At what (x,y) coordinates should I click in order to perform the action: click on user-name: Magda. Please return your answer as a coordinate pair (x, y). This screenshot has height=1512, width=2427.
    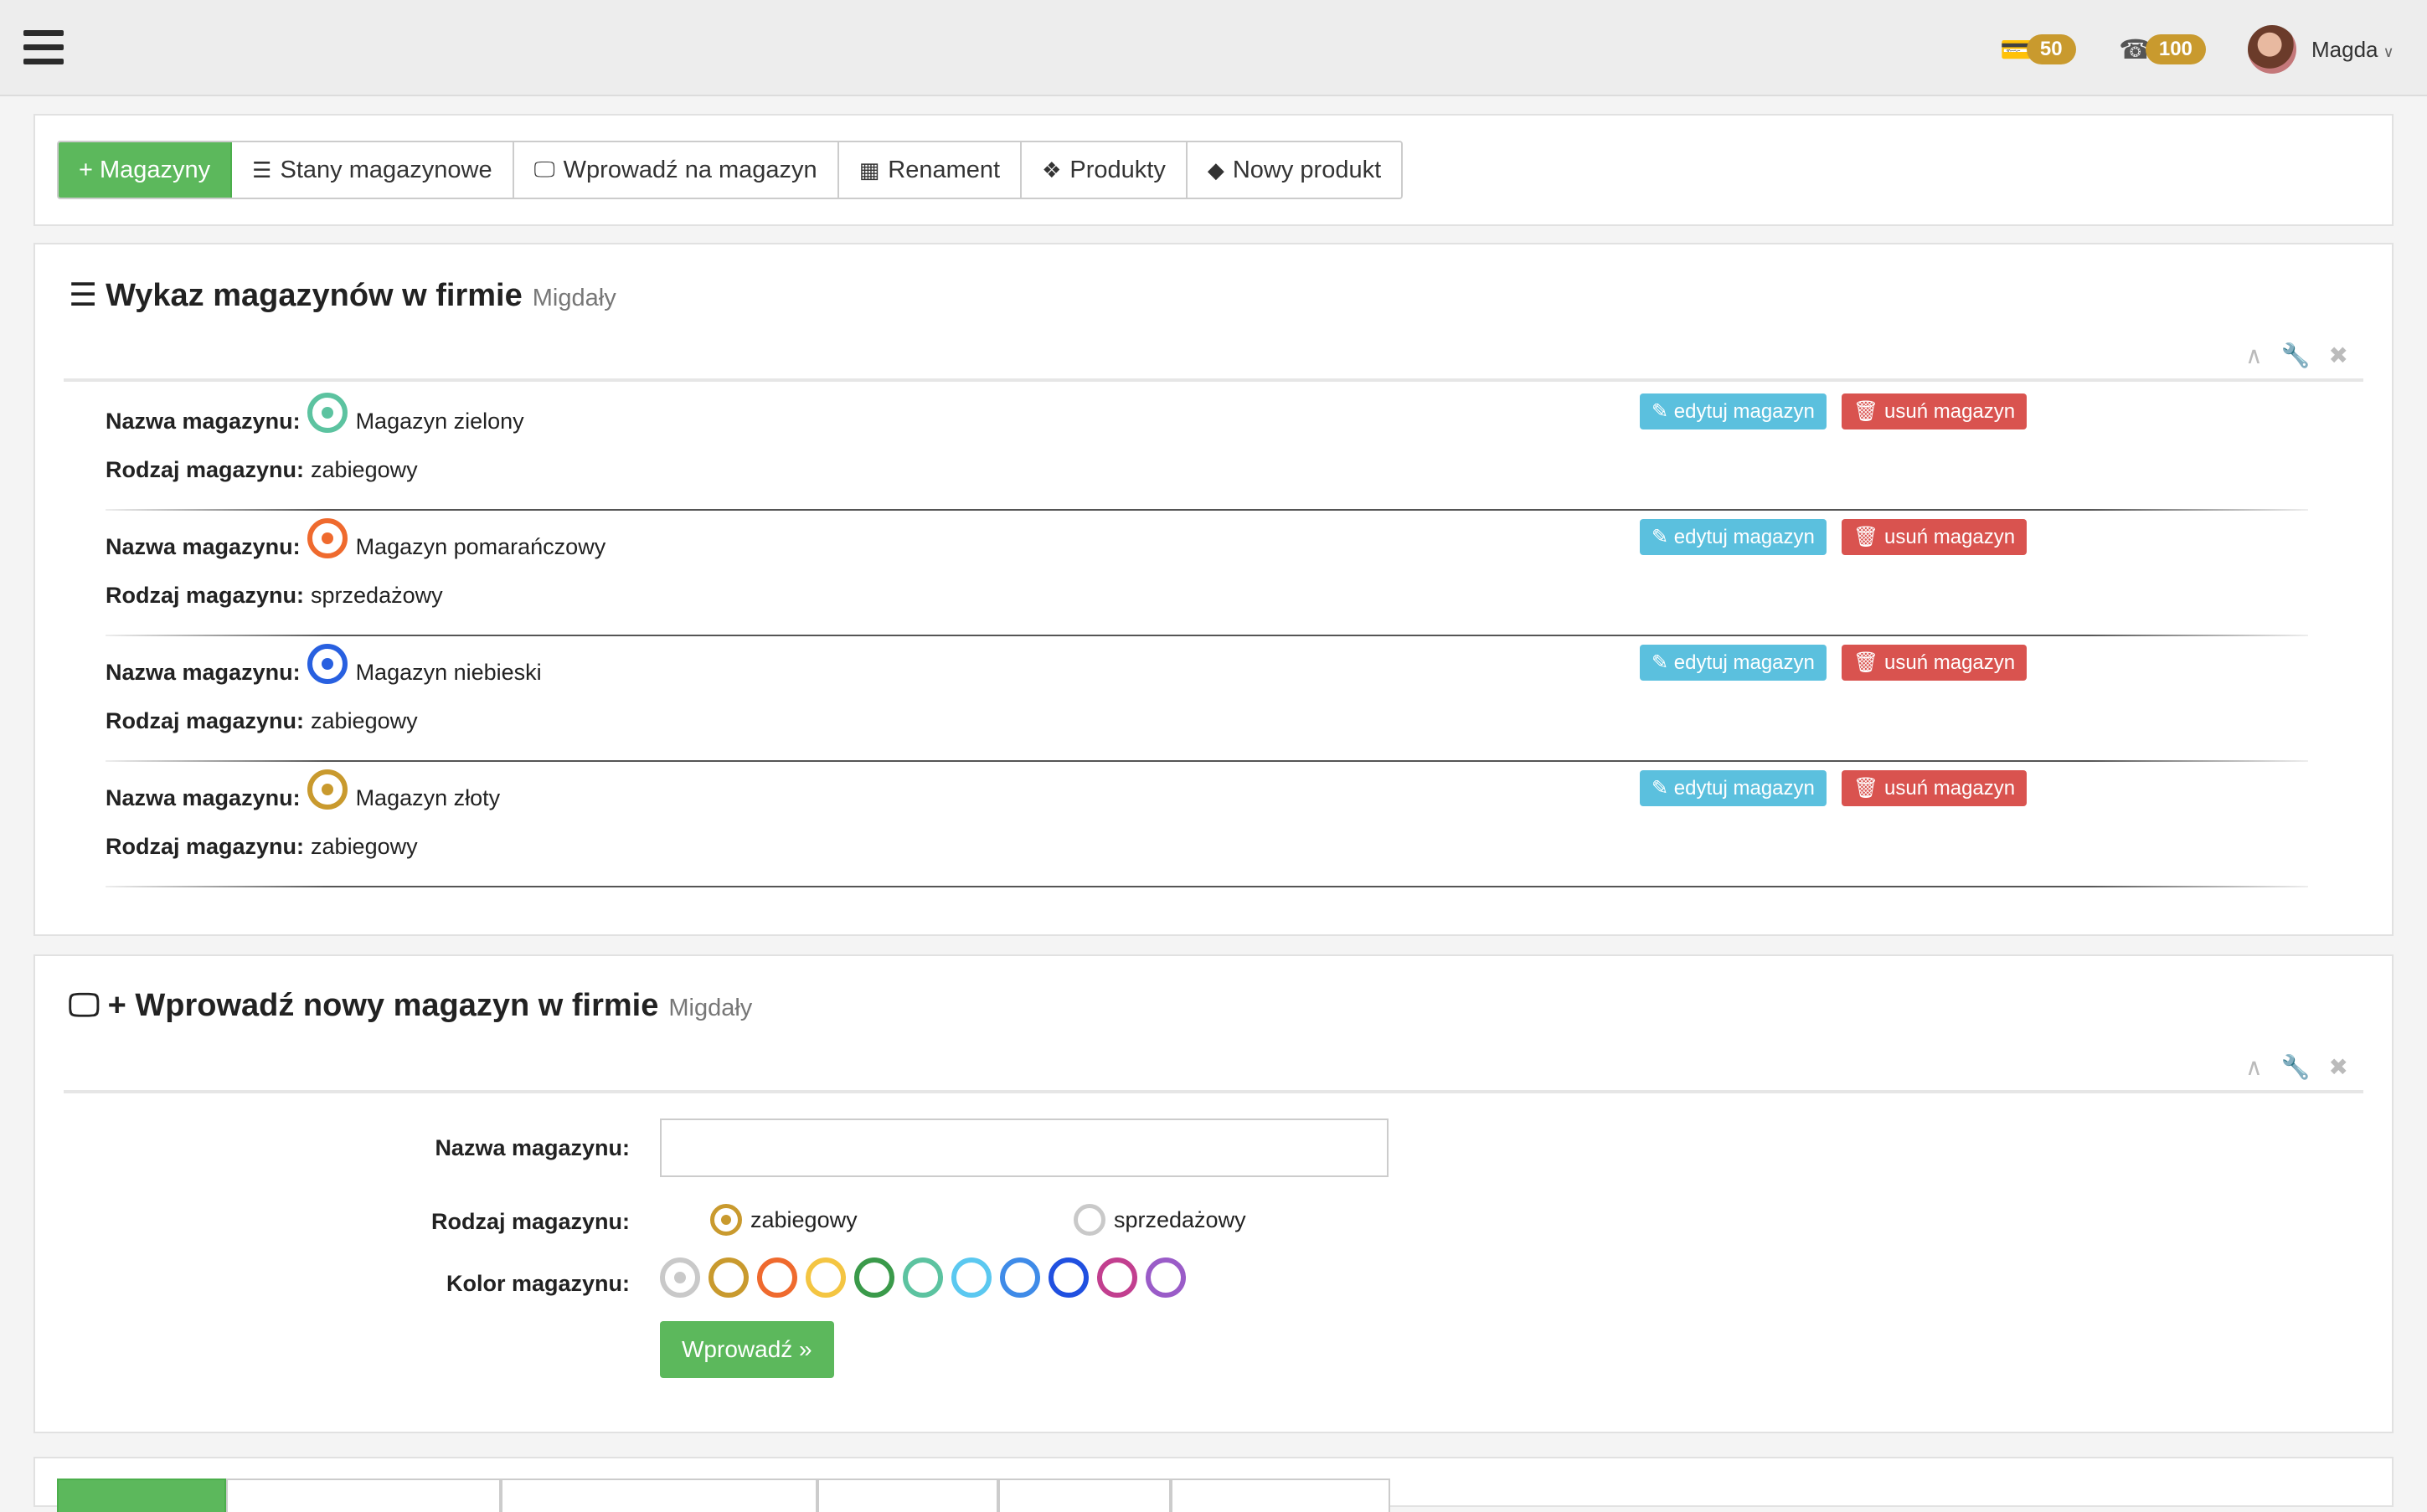
    Looking at the image, I should click on (2344, 49).